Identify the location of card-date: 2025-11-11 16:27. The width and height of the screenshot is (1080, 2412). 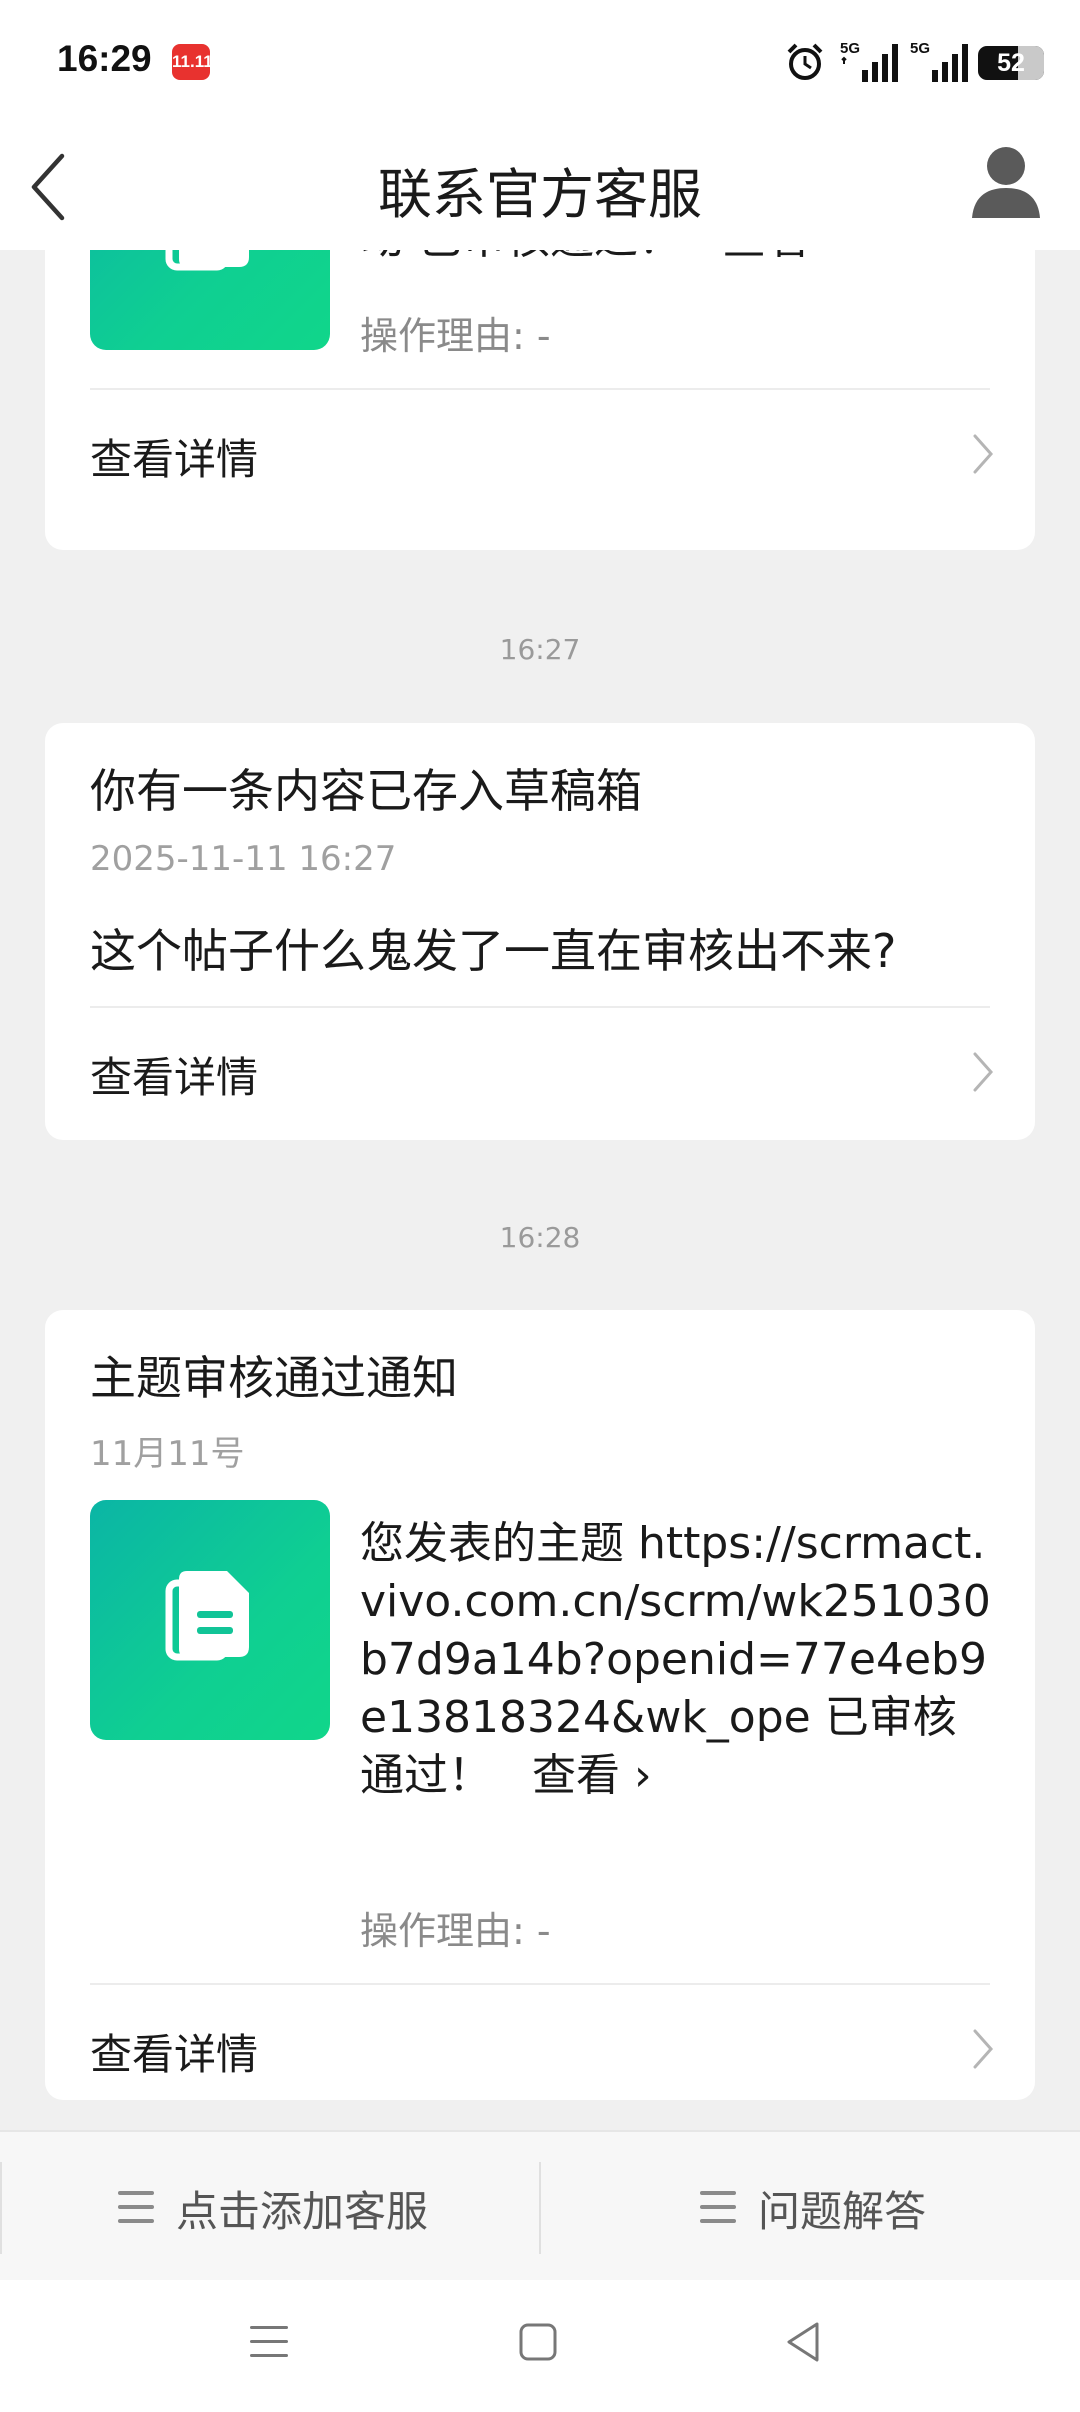
(243, 859).